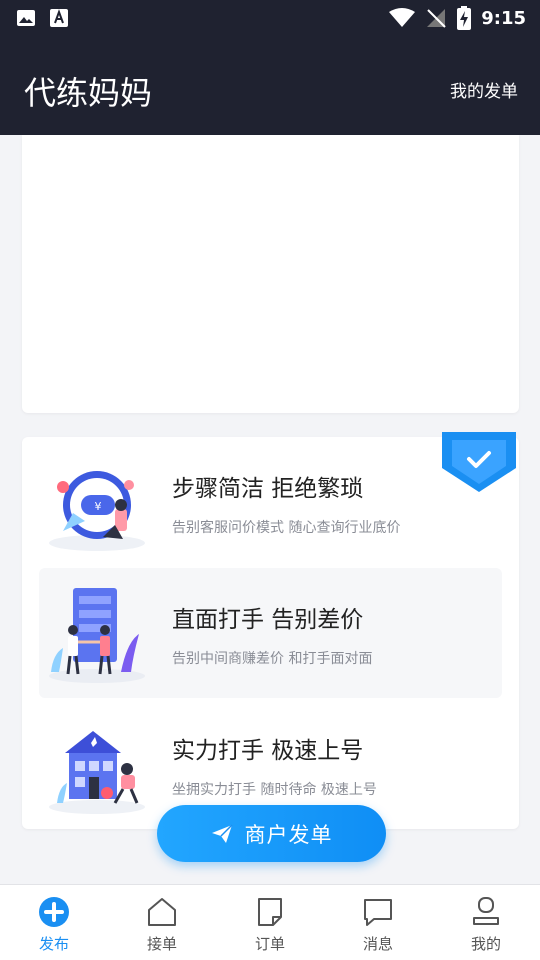  Describe the element at coordinates (268, 620) in the screenshot. I see `feature-title: 直面打手 告别差价` at that location.